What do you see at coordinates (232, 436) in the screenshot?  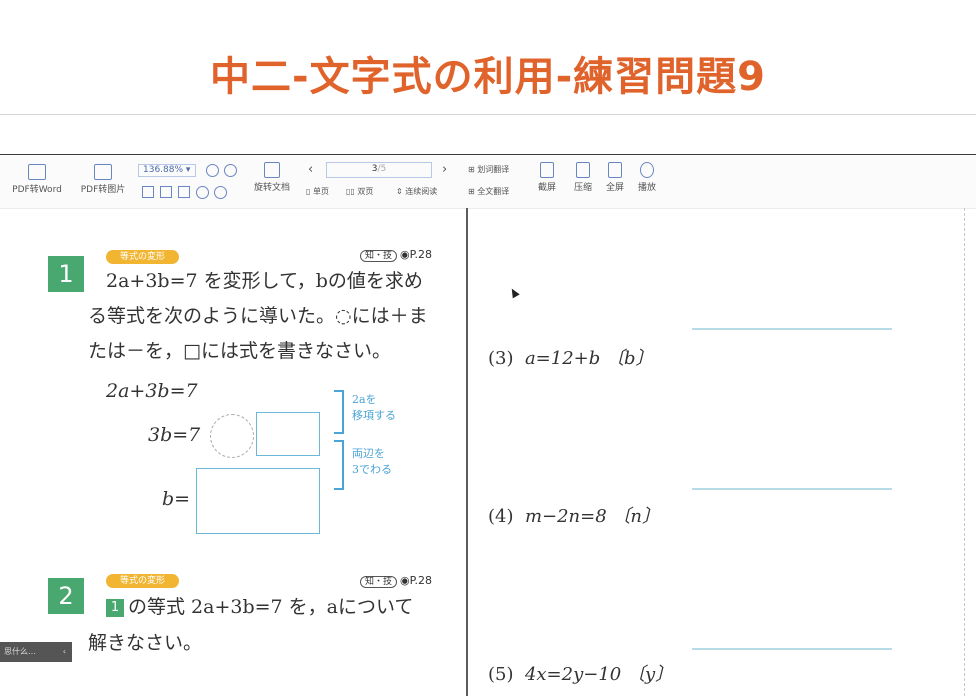 I see `sign-blank-circle` at bounding box center [232, 436].